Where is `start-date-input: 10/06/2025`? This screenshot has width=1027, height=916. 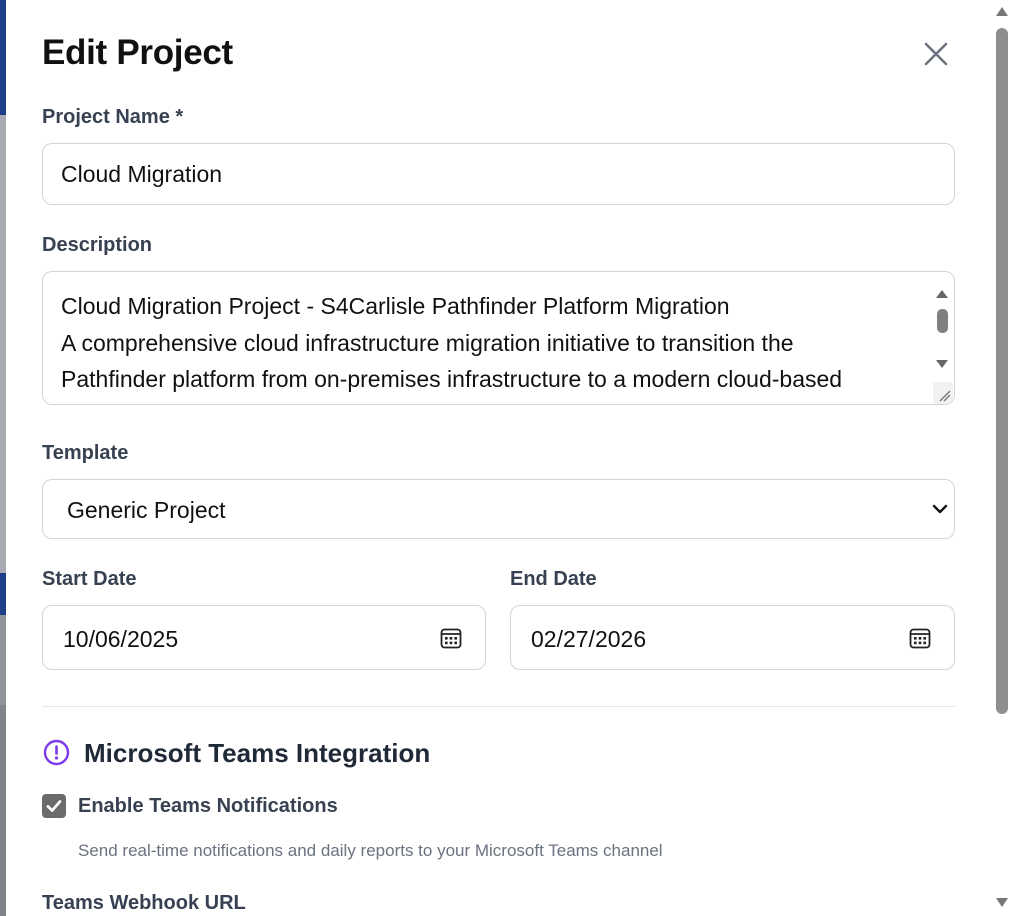 start-date-input: 10/06/2025 is located at coordinates (264, 637).